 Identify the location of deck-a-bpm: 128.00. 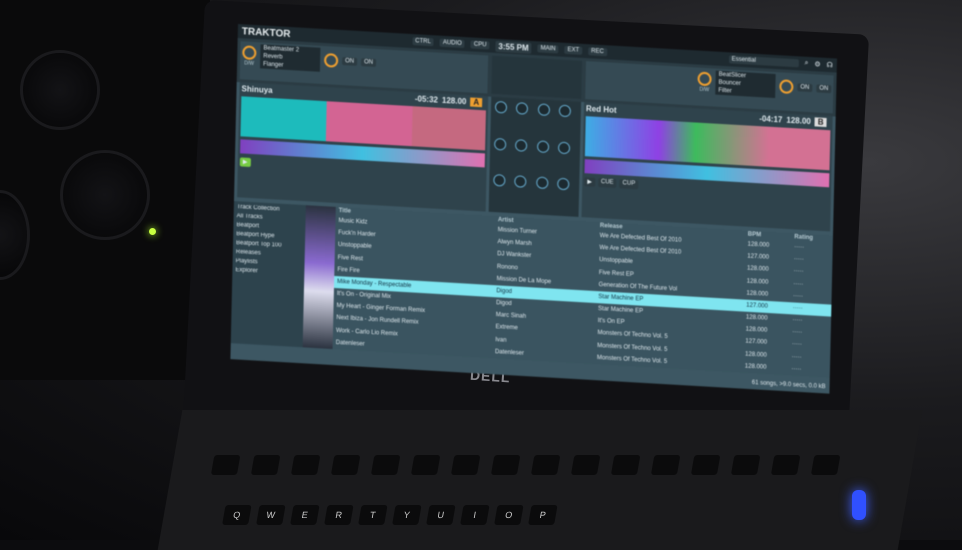
(454, 101).